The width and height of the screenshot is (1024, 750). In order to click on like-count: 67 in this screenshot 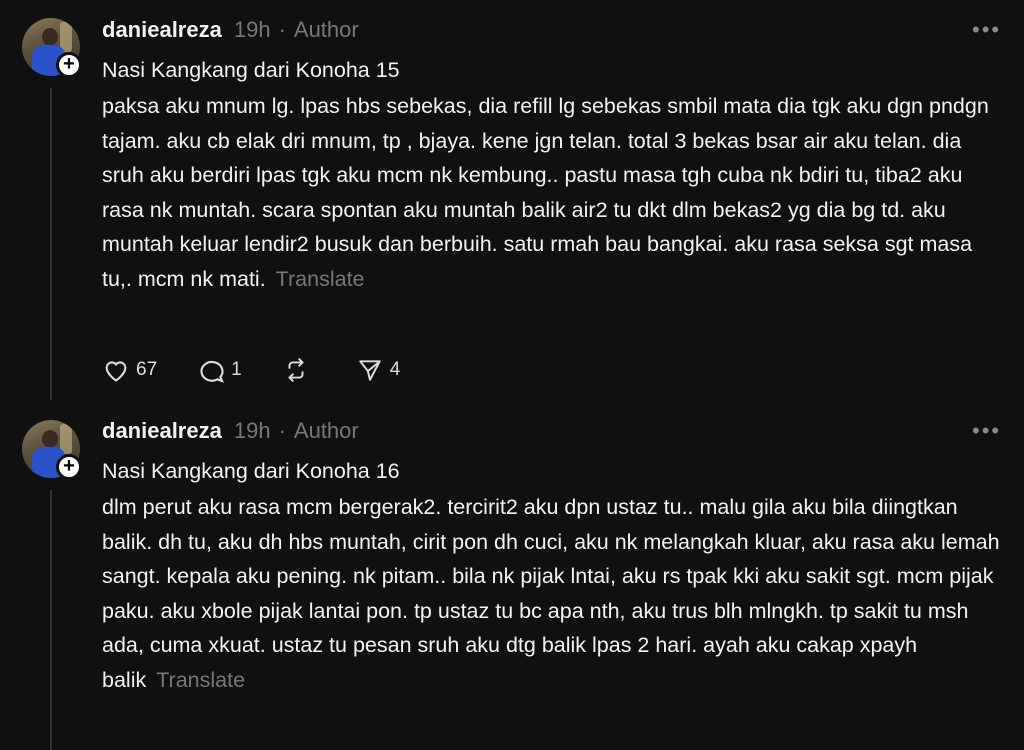, I will do `click(147, 369)`.